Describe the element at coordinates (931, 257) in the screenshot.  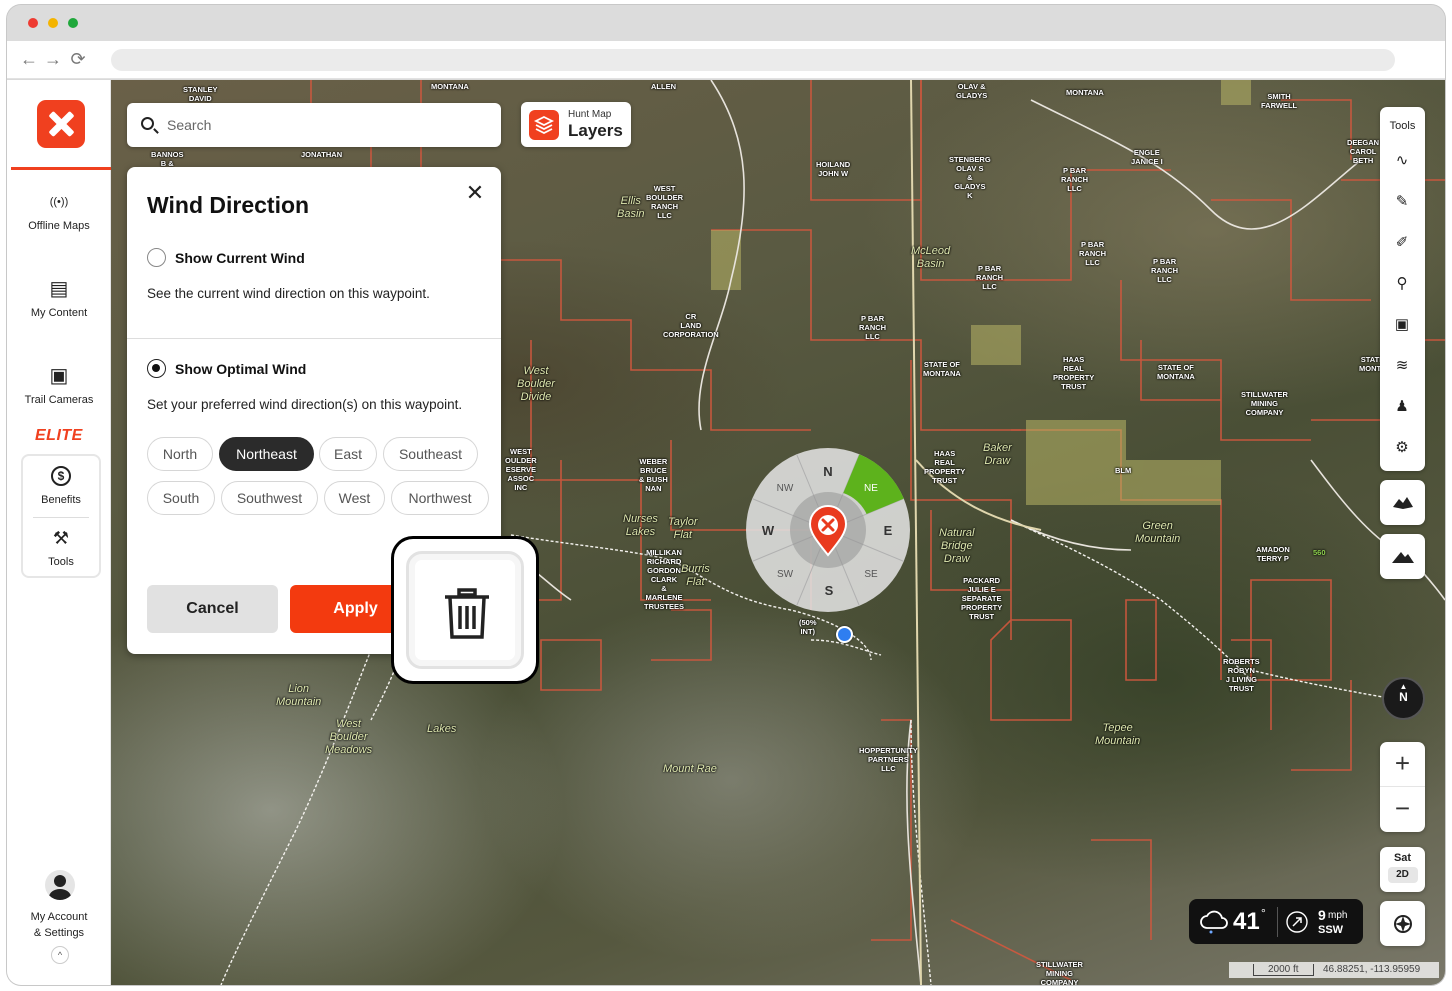
I see `map-label: McLeod Basin` at that location.